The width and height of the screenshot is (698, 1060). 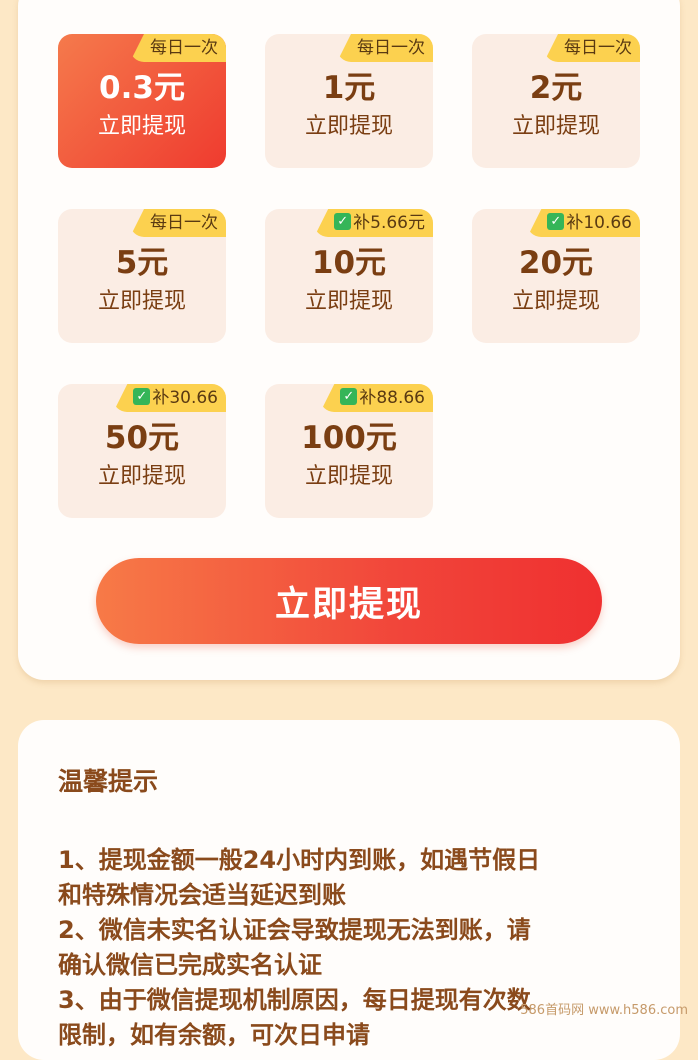 I want to click on option-amount: 0.3元, so click(x=142, y=88).